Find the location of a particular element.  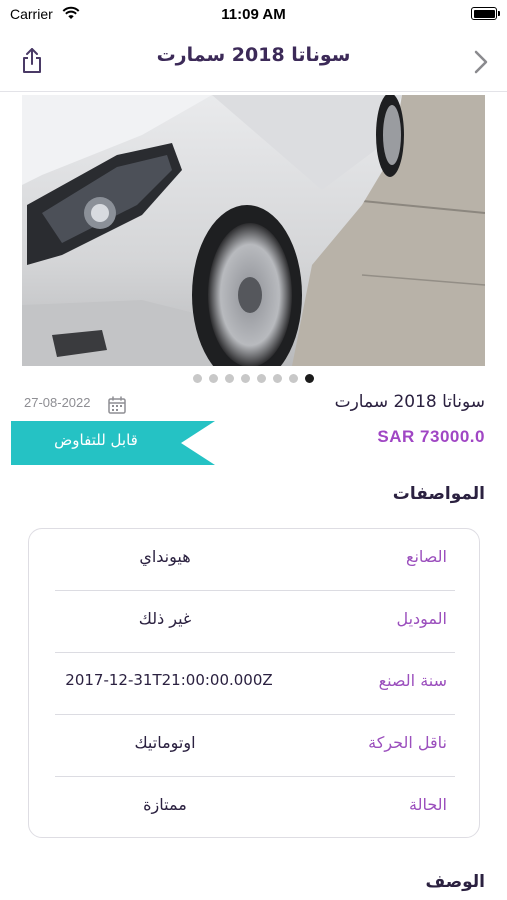

image-pager is located at coordinates (253, 378).